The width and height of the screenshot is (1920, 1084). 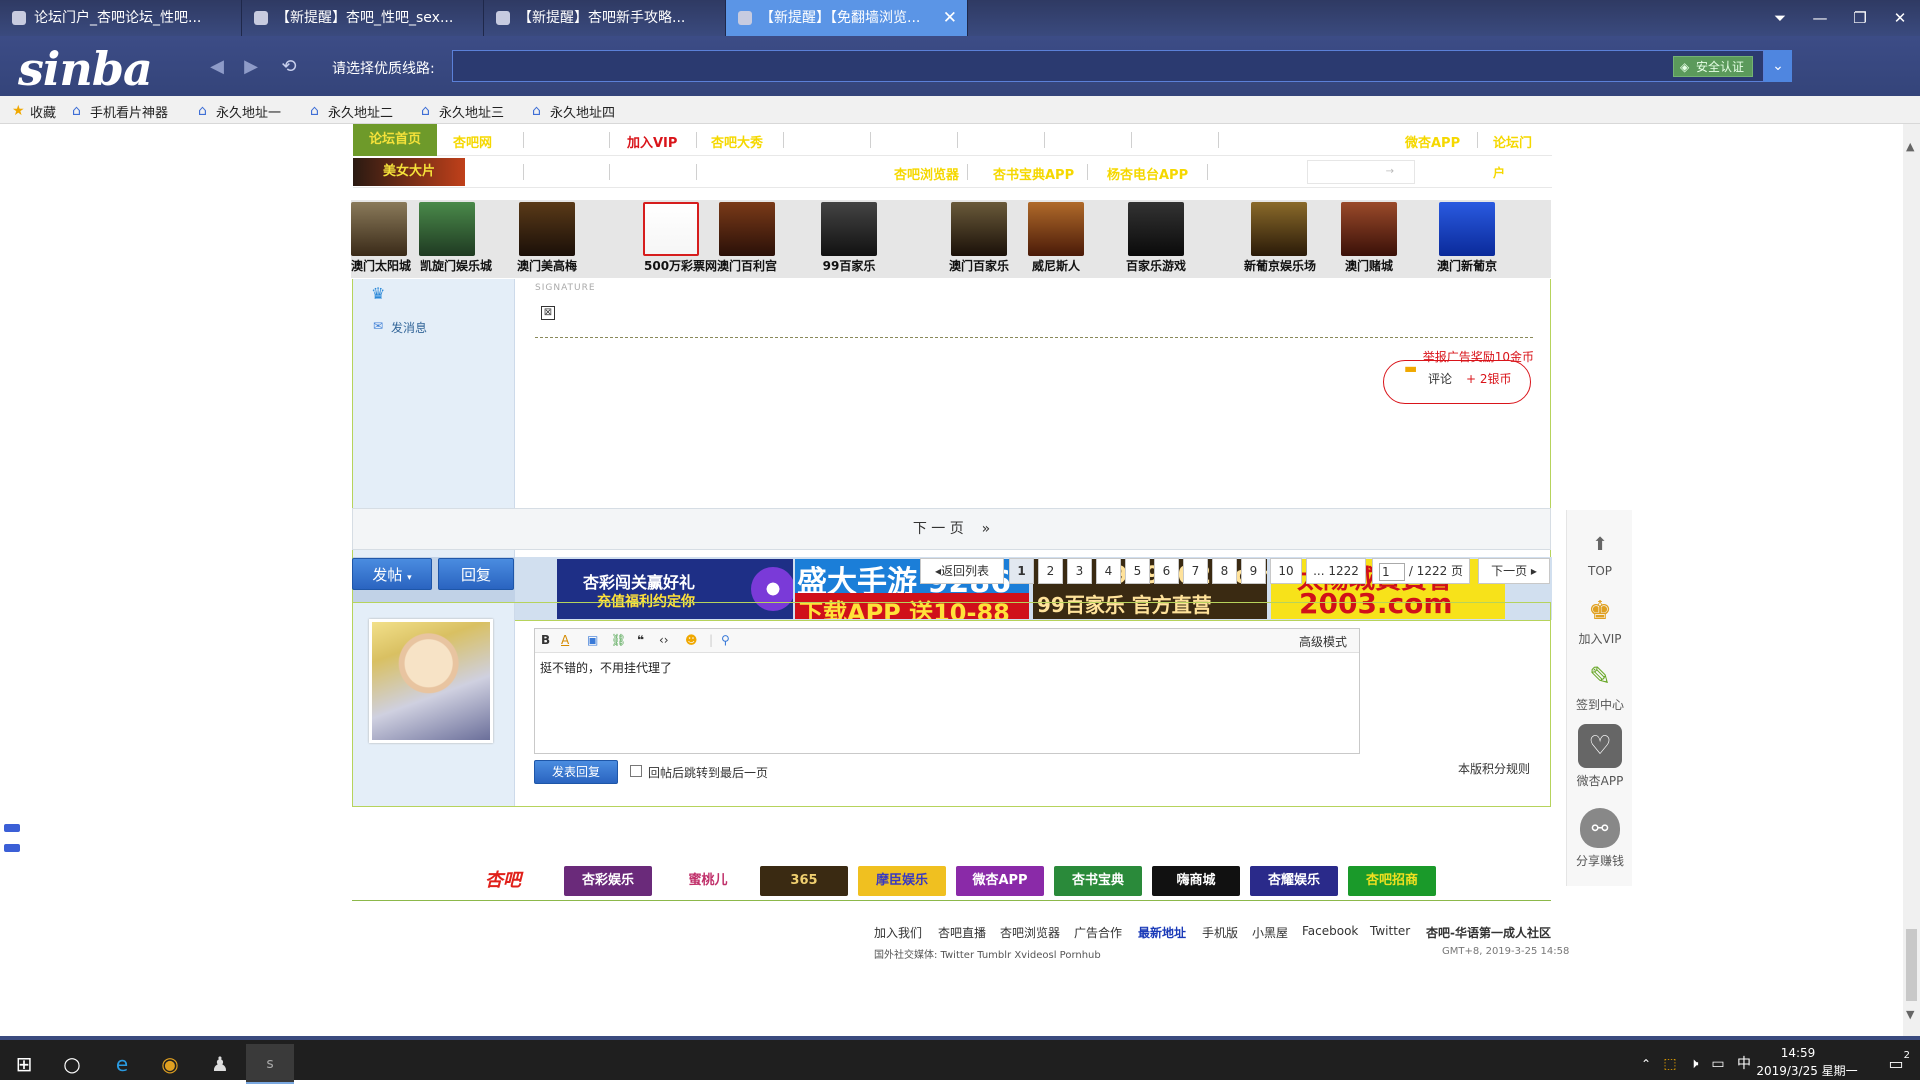 What do you see at coordinates (804, 881) in the screenshot?
I see `partner-logo: 365` at bounding box center [804, 881].